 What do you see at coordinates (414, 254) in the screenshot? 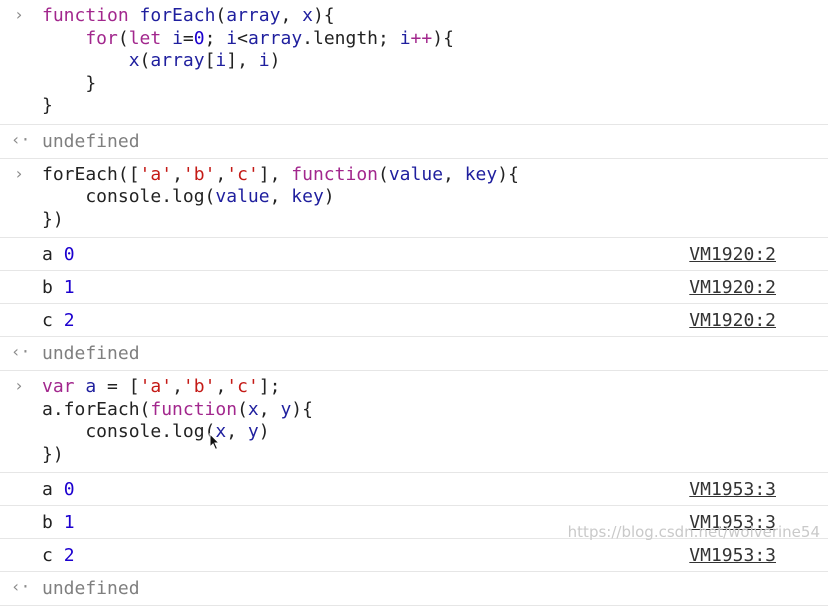
I see `console-log-entry: a 0 VM1920:2` at bounding box center [414, 254].